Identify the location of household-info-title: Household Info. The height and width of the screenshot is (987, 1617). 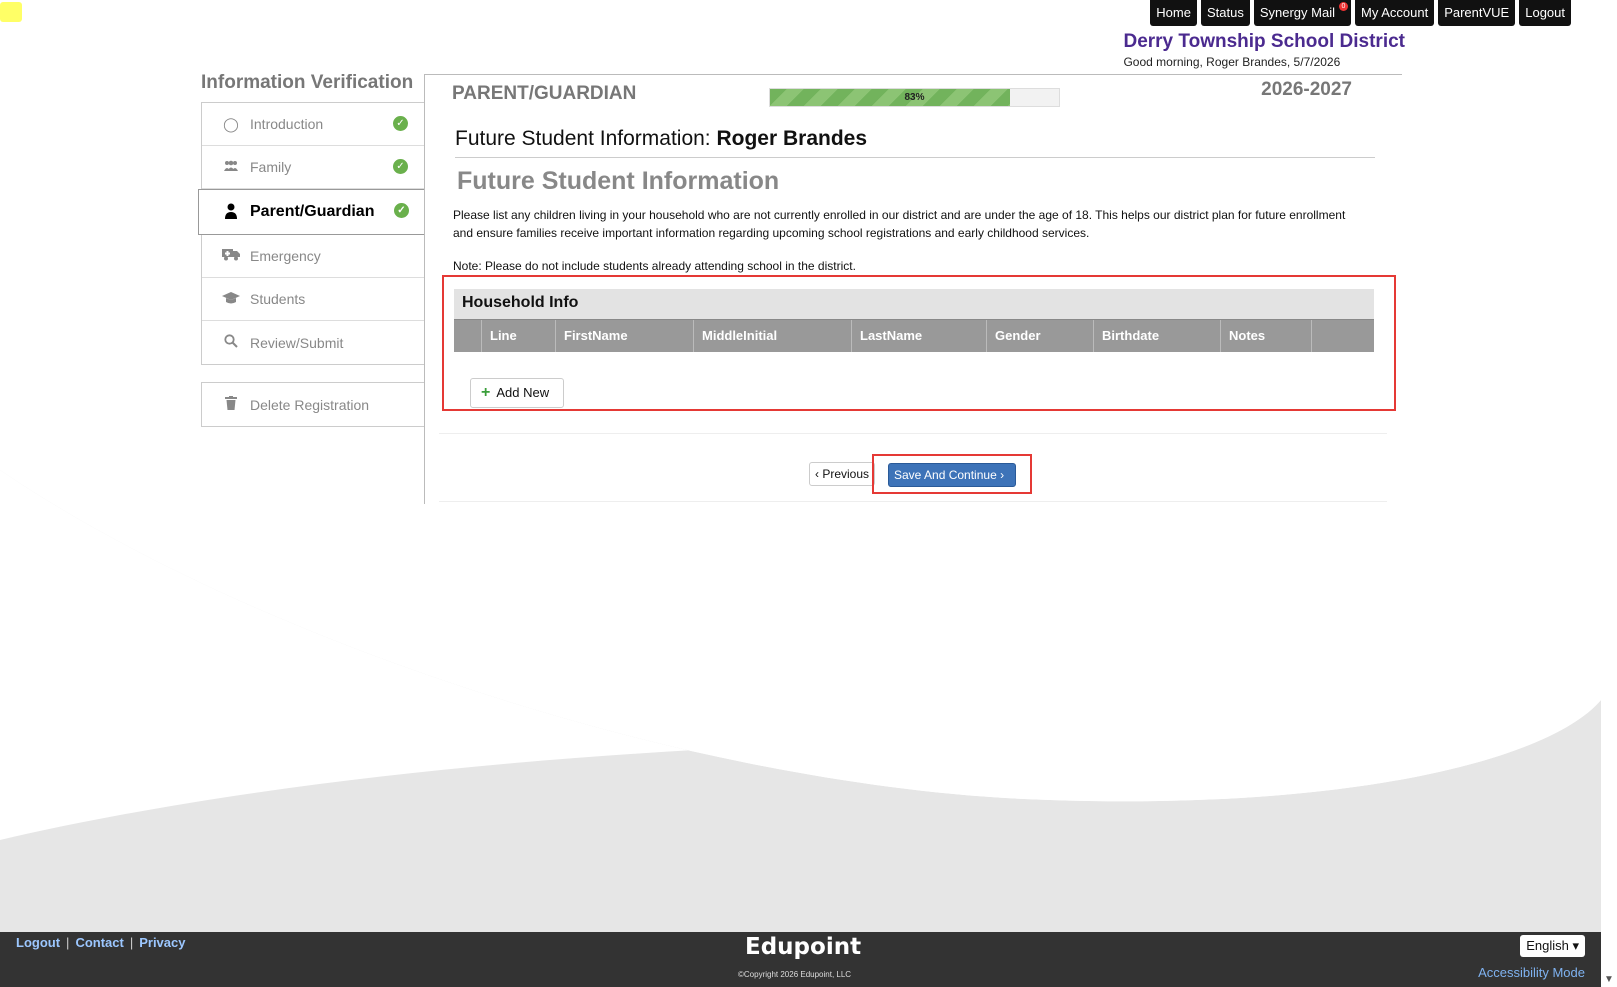
(914, 304).